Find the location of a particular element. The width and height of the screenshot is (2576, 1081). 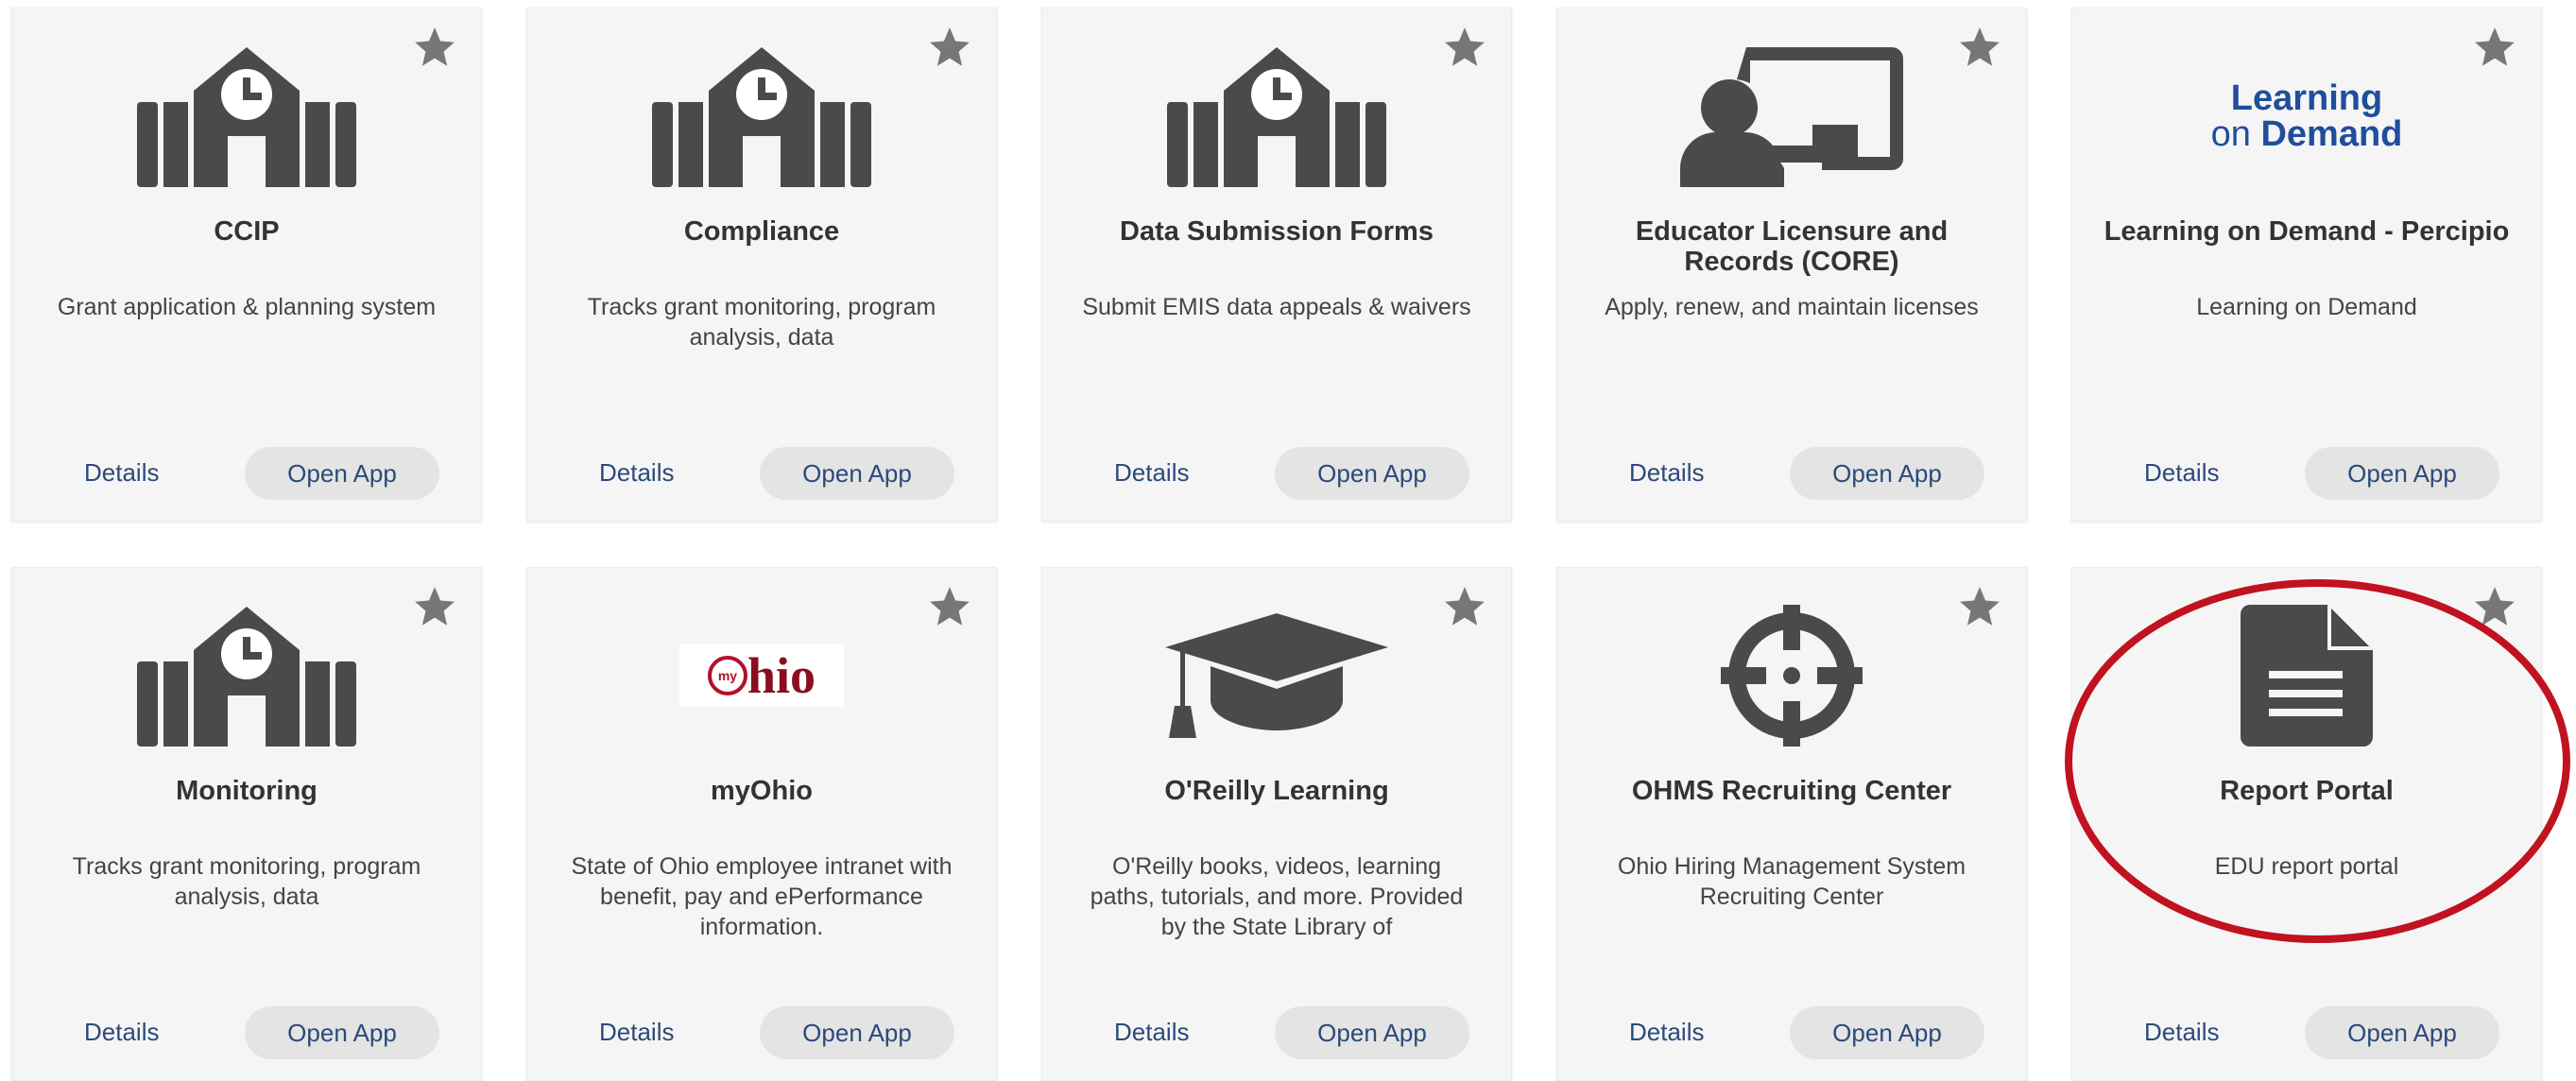

app-title: O'Reilly Learning is located at coordinates (1276, 791).